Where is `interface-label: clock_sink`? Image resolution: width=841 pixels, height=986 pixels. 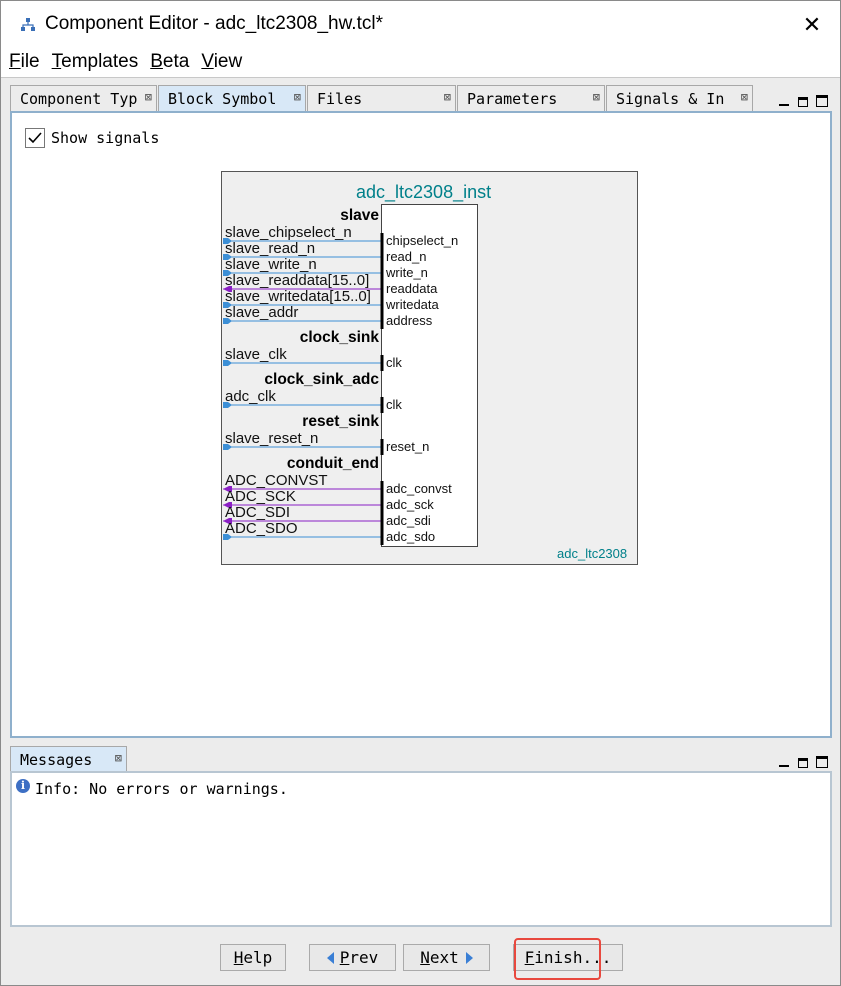 interface-label: clock_sink is located at coordinates (339, 337).